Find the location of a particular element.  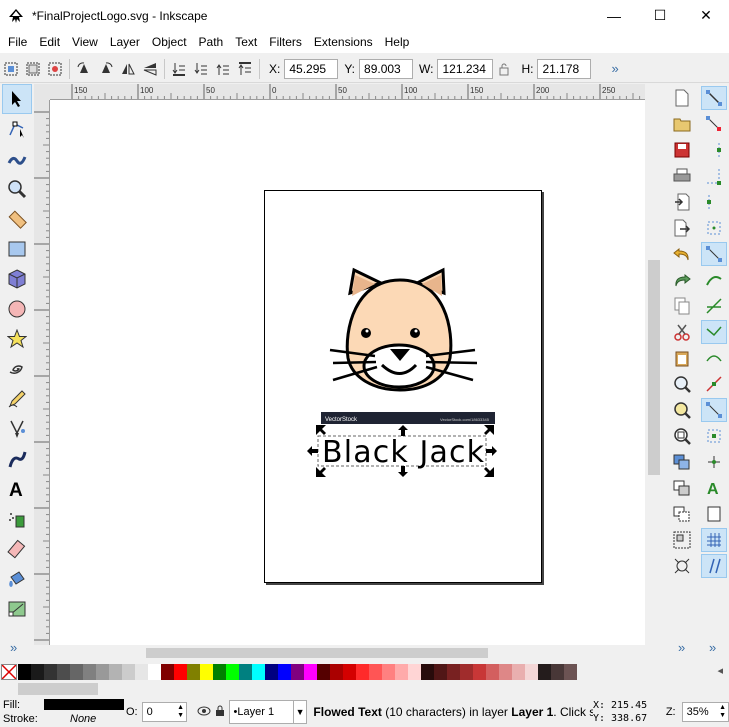

text-tool-icon: A is located at coordinates (17, 489).